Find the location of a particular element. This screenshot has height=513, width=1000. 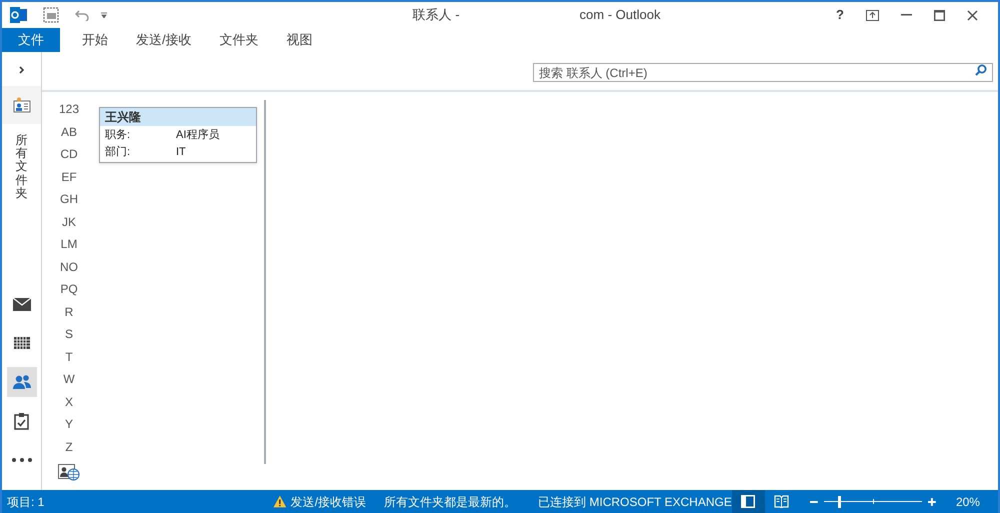

search-icon is located at coordinates (981, 70).